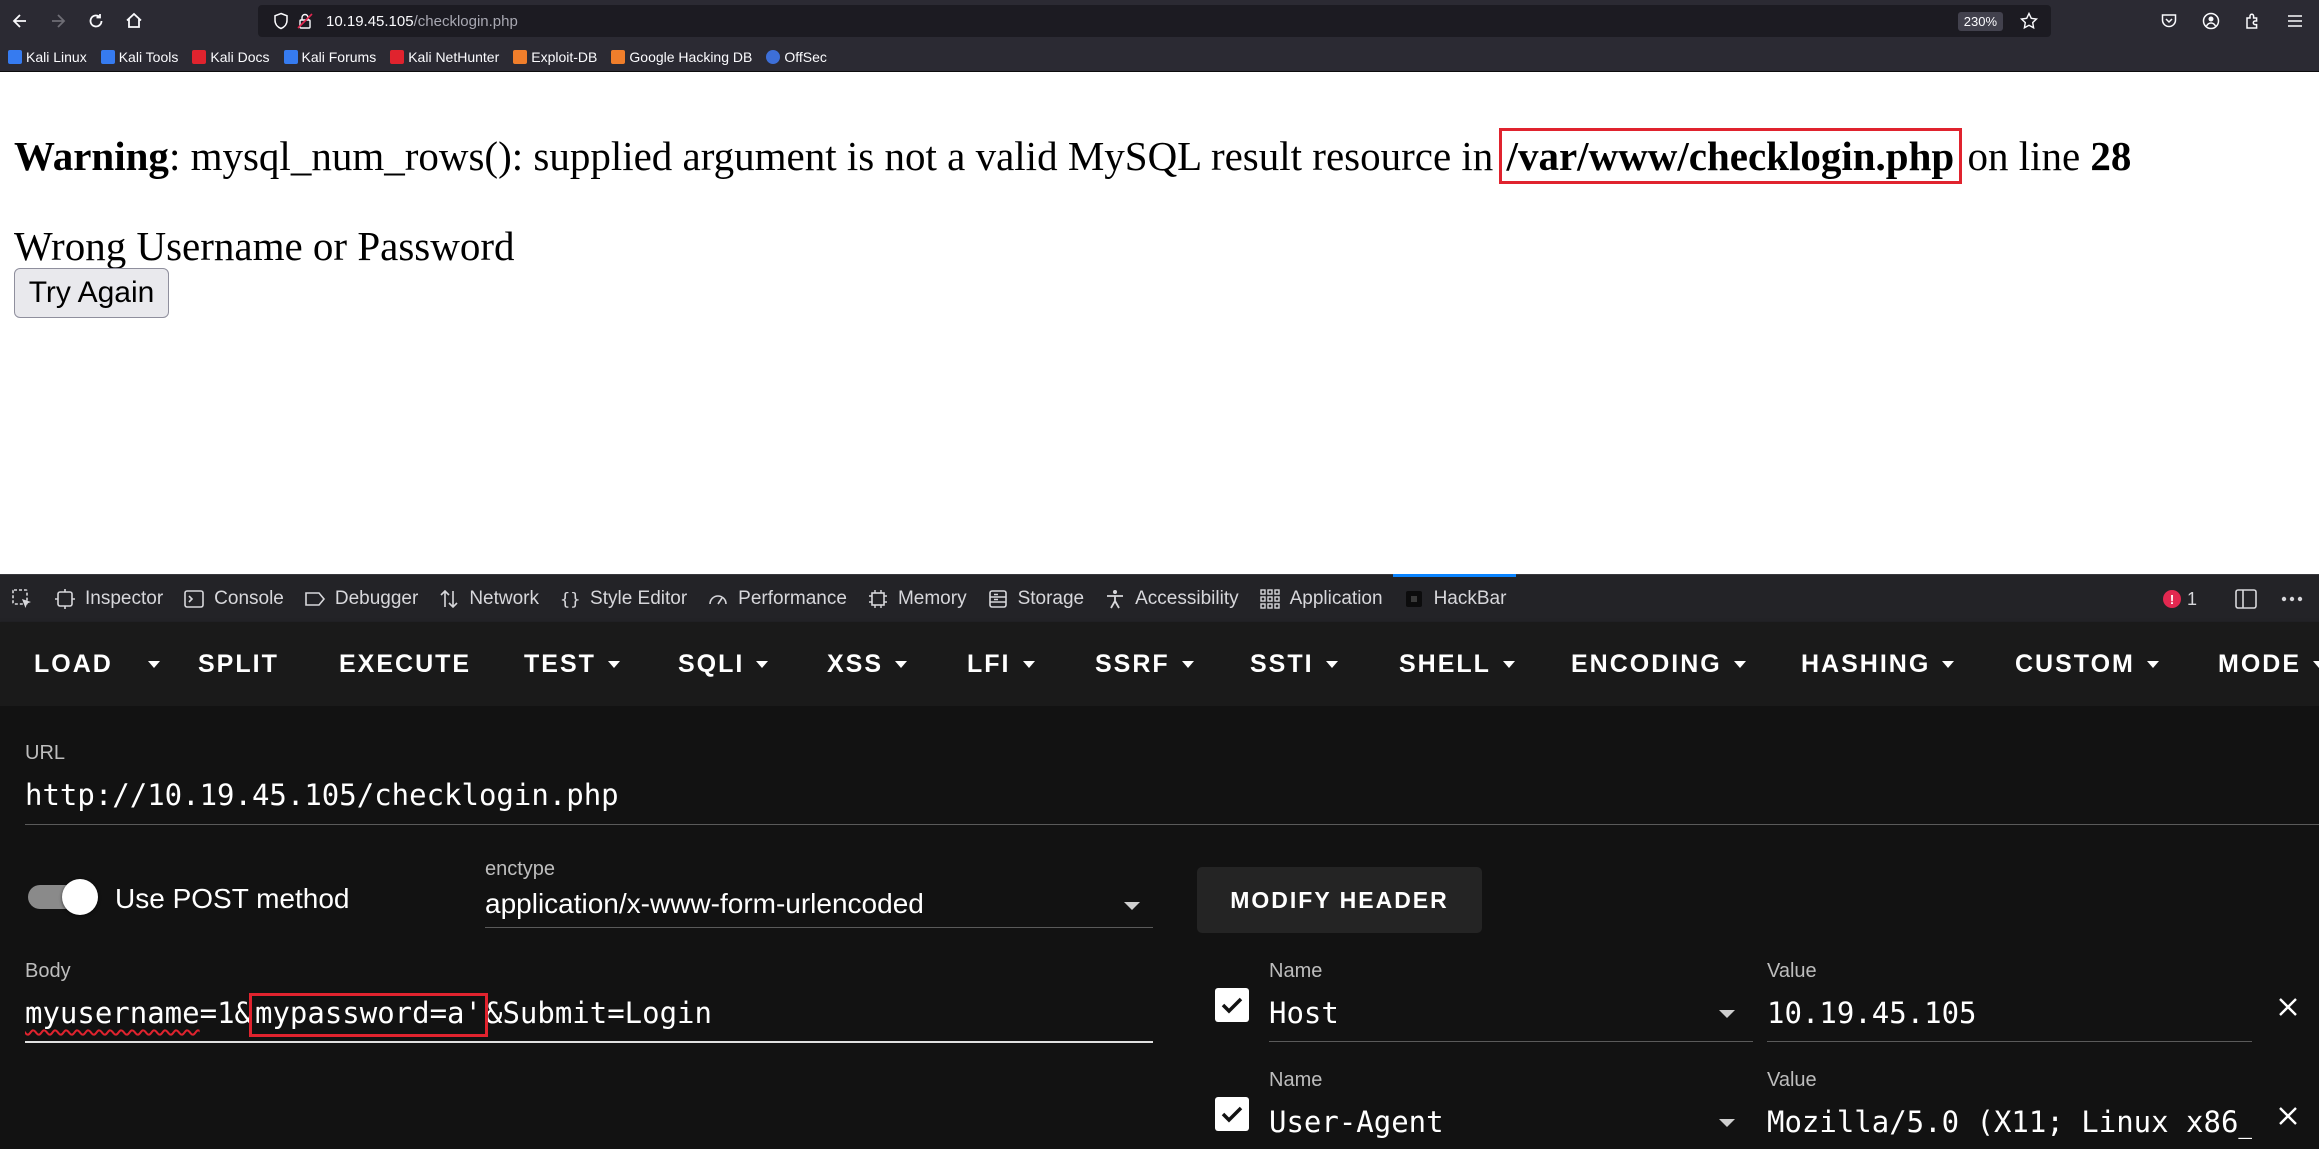 This screenshot has width=2319, height=1149. I want to click on hackbar-lfi-menu: LFI, so click(1001, 664).